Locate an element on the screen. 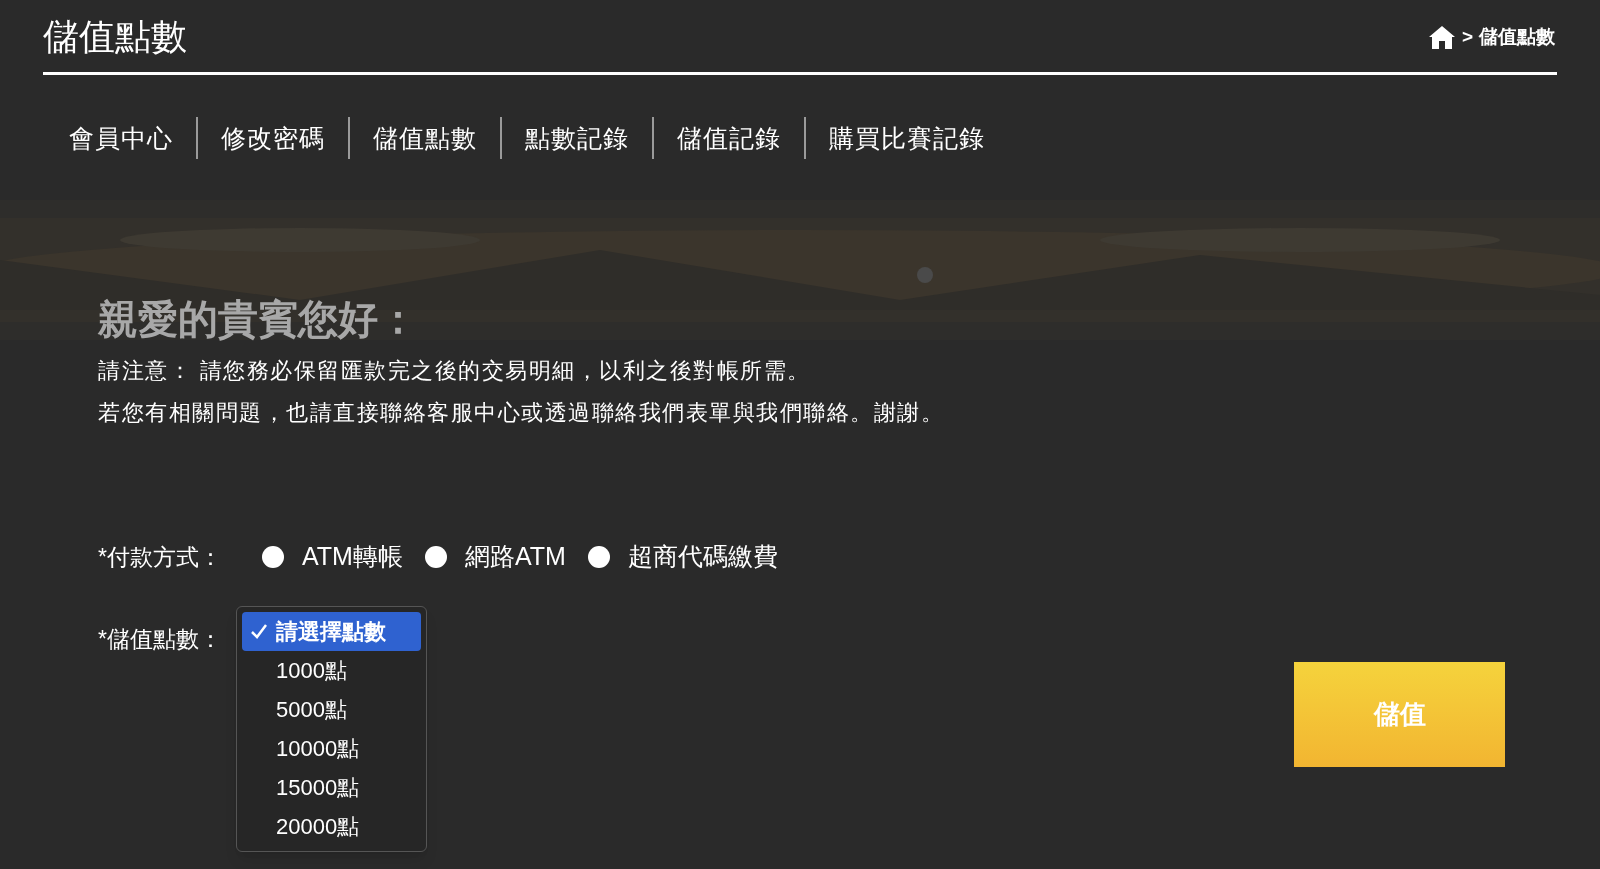 The height and width of the screenshot is (869, 1600). nav-tab: 購買比賽記錄 is located at coordinates (907, 138).